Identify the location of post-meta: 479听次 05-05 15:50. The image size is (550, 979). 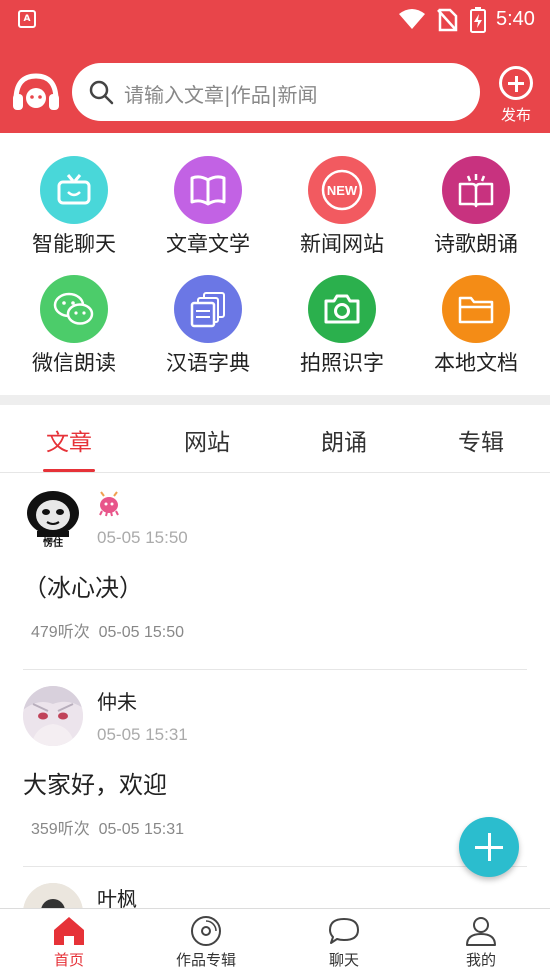
(107, 630).